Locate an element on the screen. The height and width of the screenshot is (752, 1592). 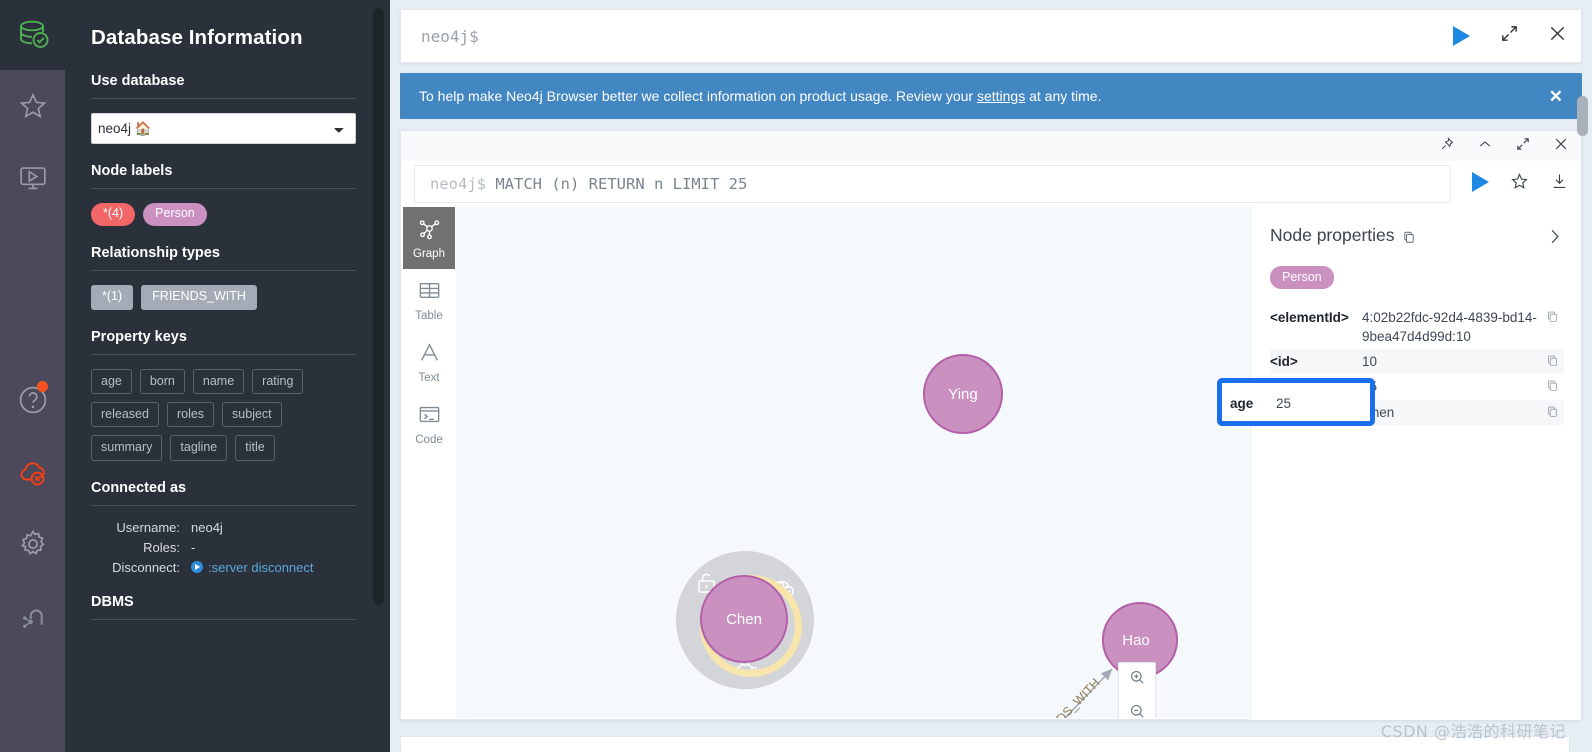
sidebar-scrollbar is located at coordinates (378, 306).